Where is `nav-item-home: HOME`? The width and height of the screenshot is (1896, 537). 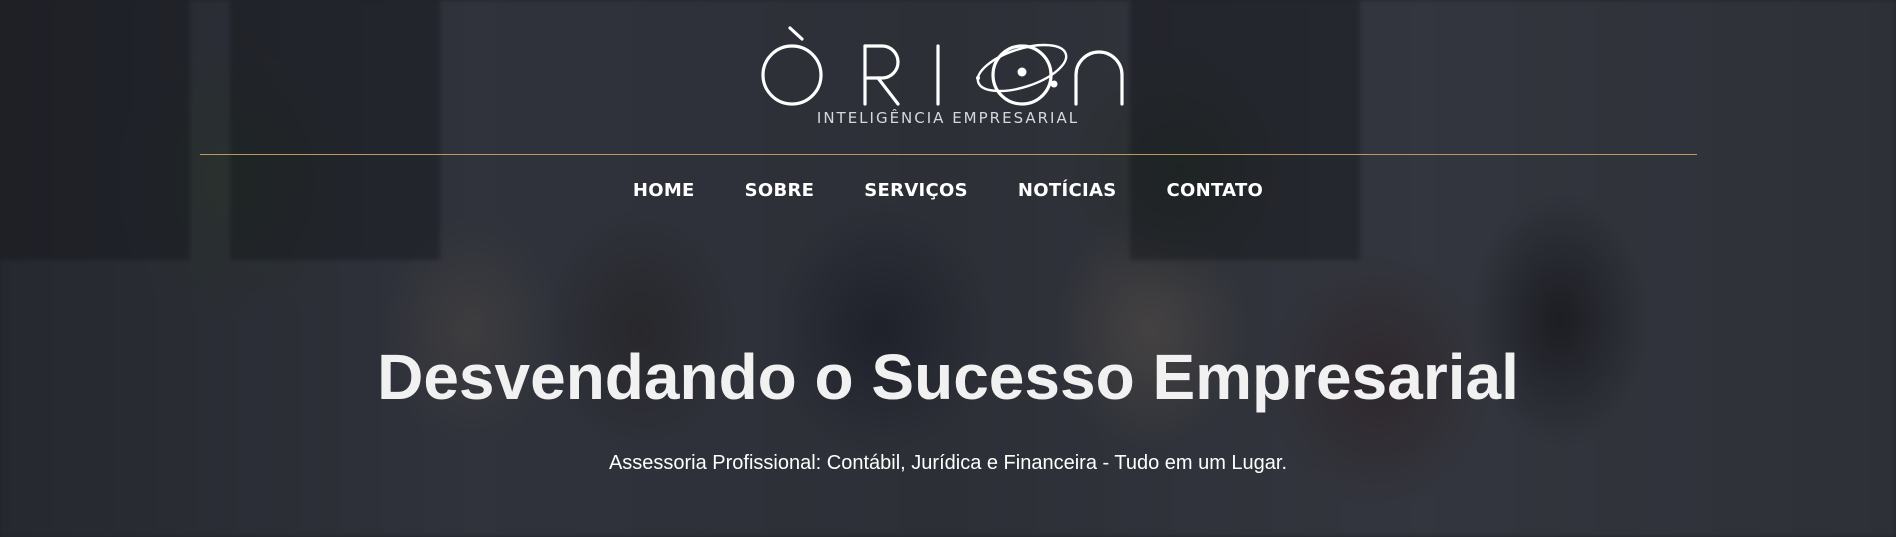
nav-item-home: HOME is located at coordinates (664, 190).